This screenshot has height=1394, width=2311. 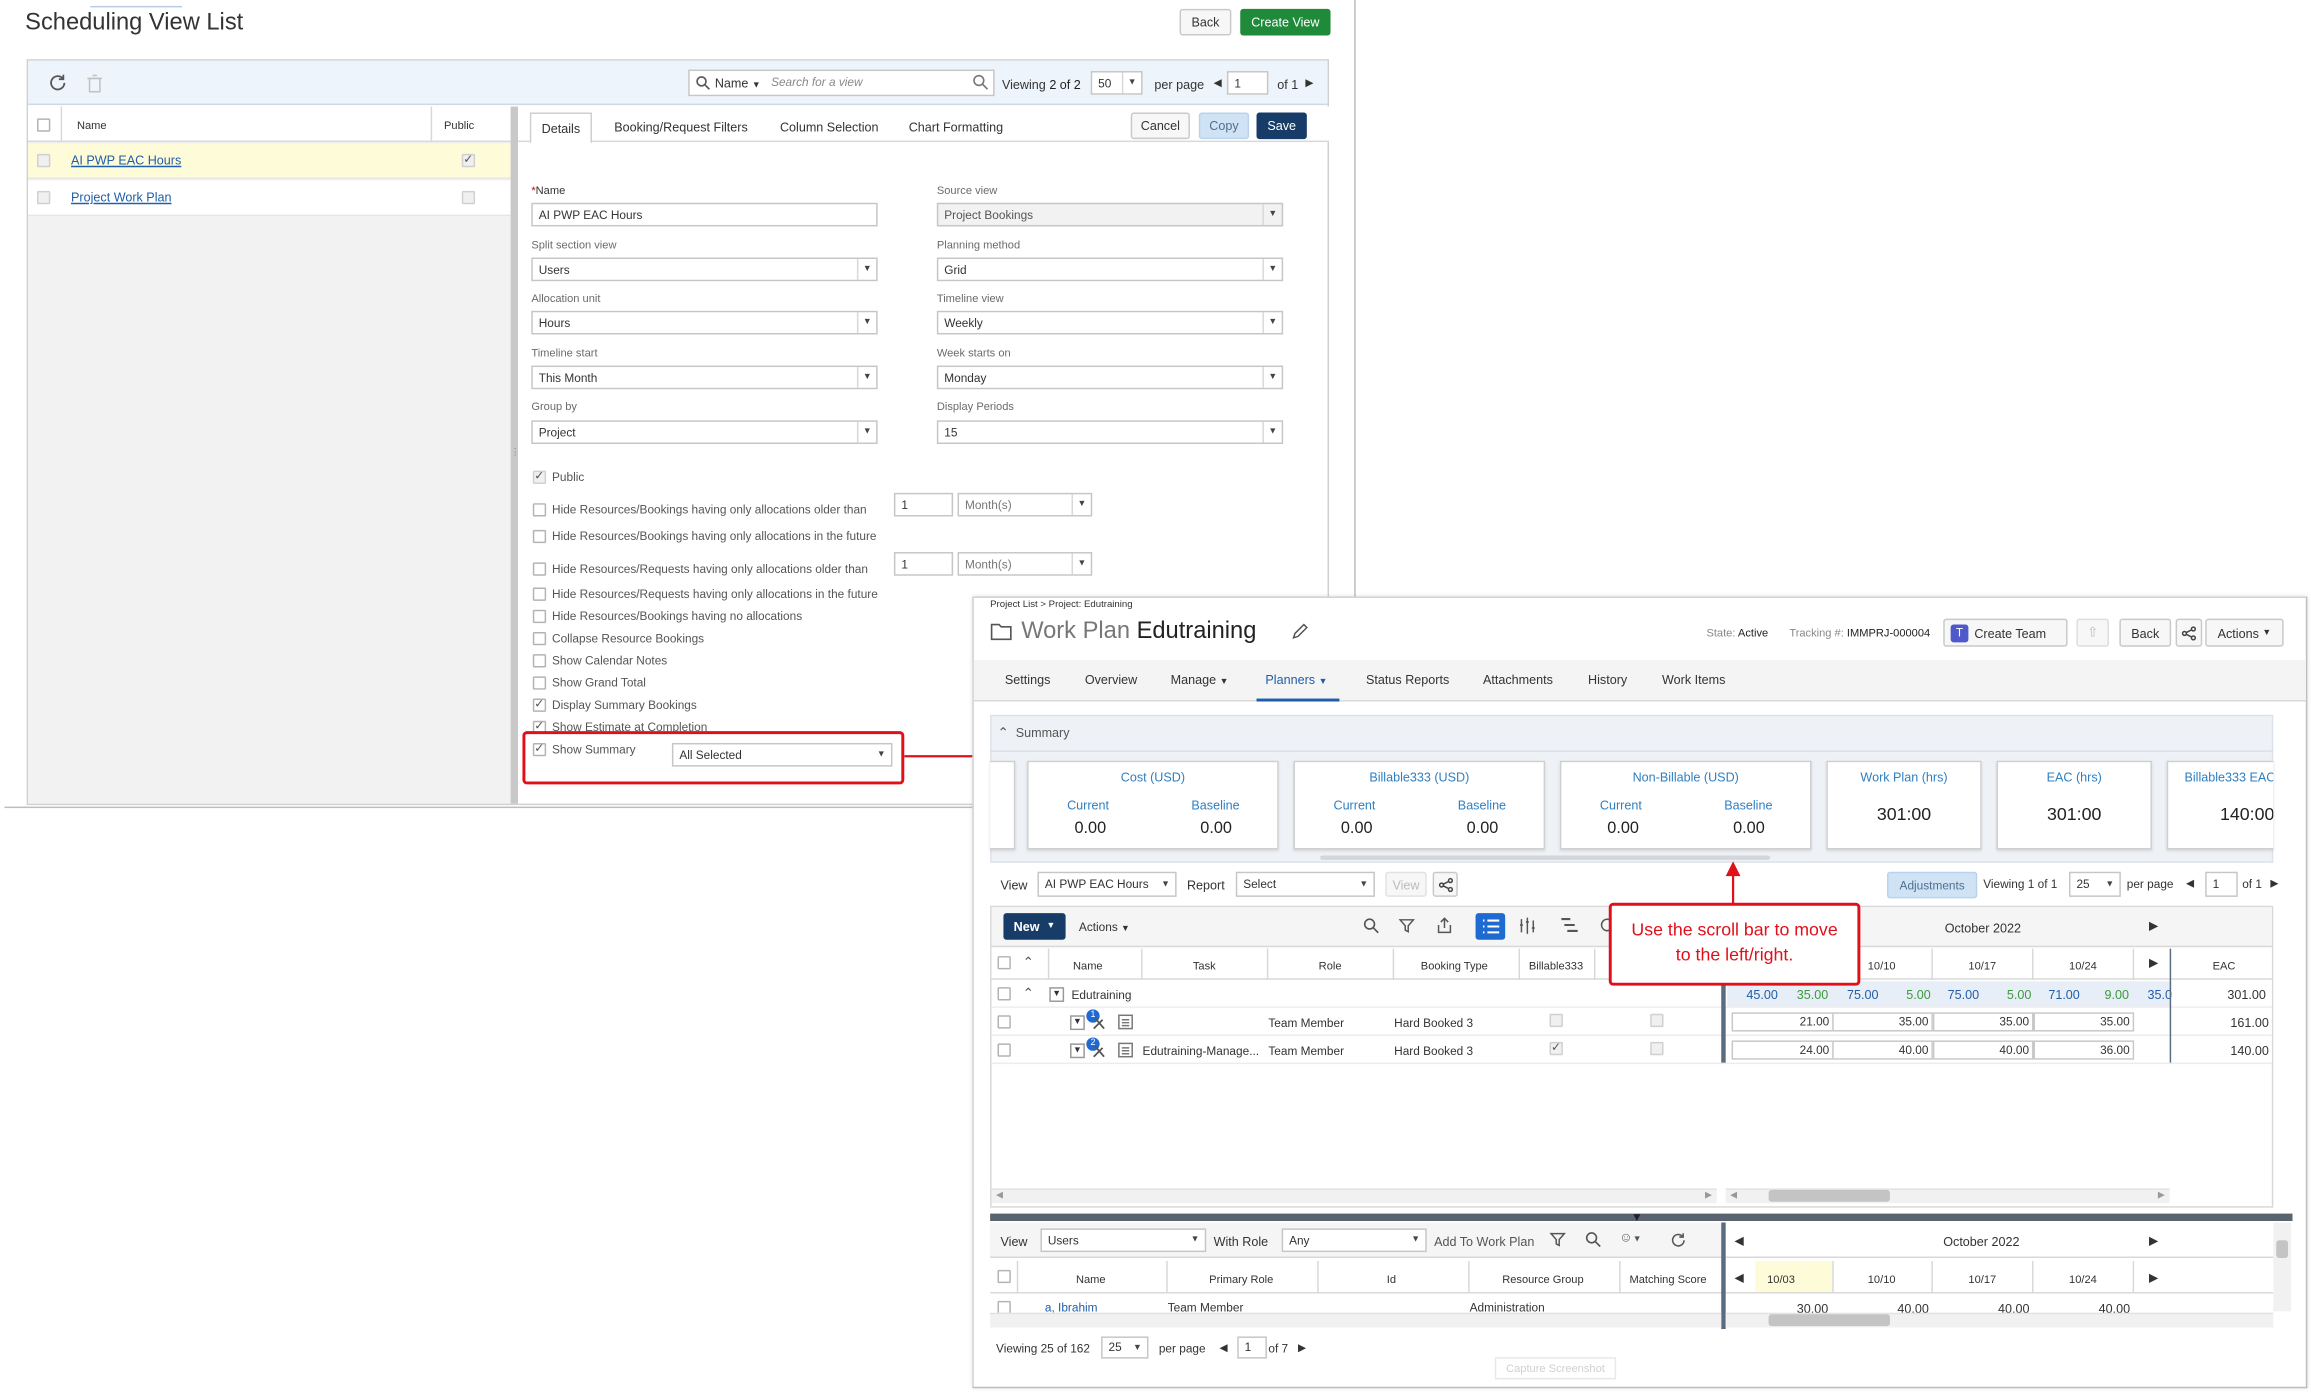 What do you see at coordinates (1739, 1240) in the screenshot?
I see `lower-prev-icon: ◀` at bounding box center [1739, 1240].